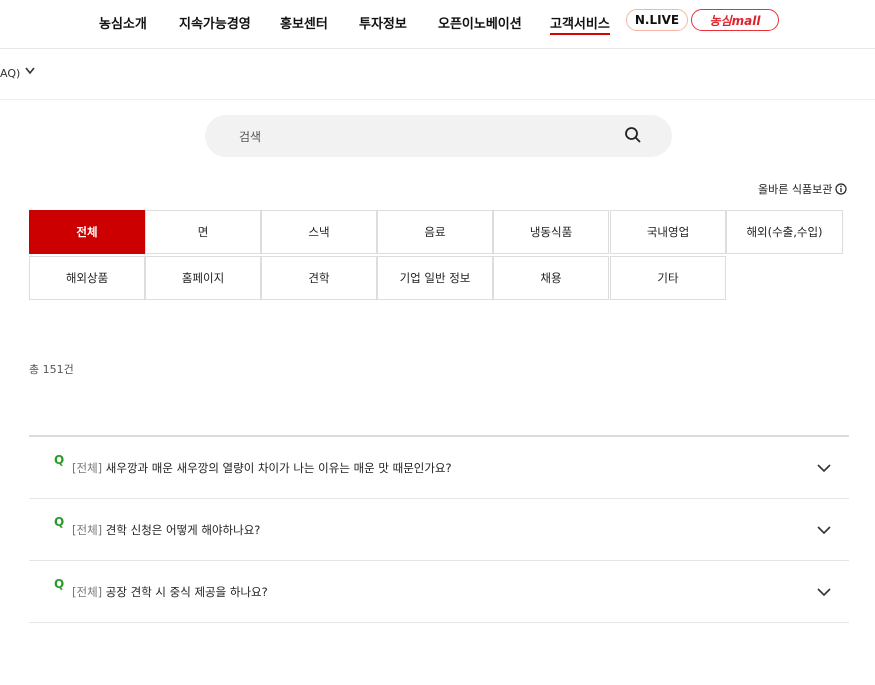 This screenshot has height=685, width=875. I want to click on breadcrumb-label: AQ), so click(10, 73).